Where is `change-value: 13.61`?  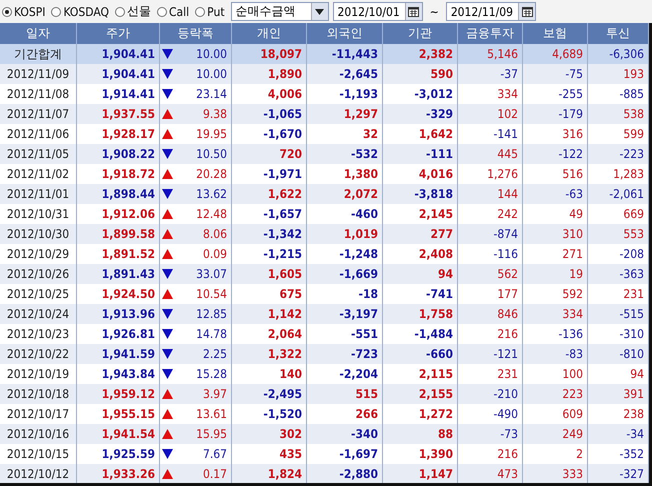 change-value: 13.61 is located at coordinates (211, 414).